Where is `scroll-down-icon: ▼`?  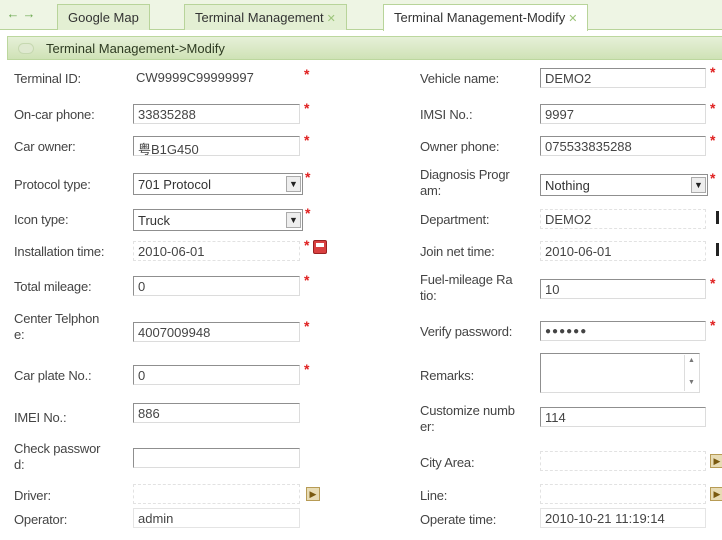
scroll-down-icon: ▼ is located at coordinates (691, 383).